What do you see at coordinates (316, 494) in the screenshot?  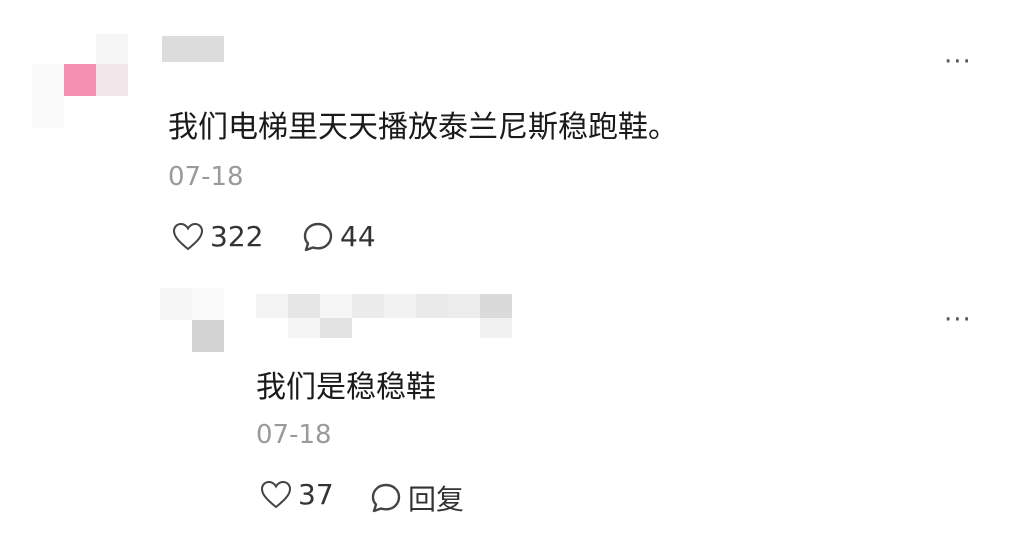 I see `like-count: 37` at bounding box center [316, 494].